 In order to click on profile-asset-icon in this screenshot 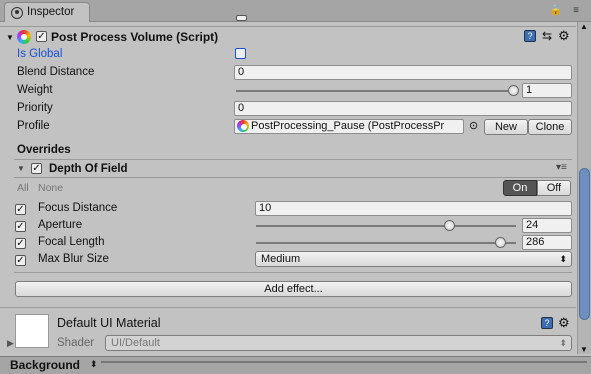, I will do `click(243, 126)`.